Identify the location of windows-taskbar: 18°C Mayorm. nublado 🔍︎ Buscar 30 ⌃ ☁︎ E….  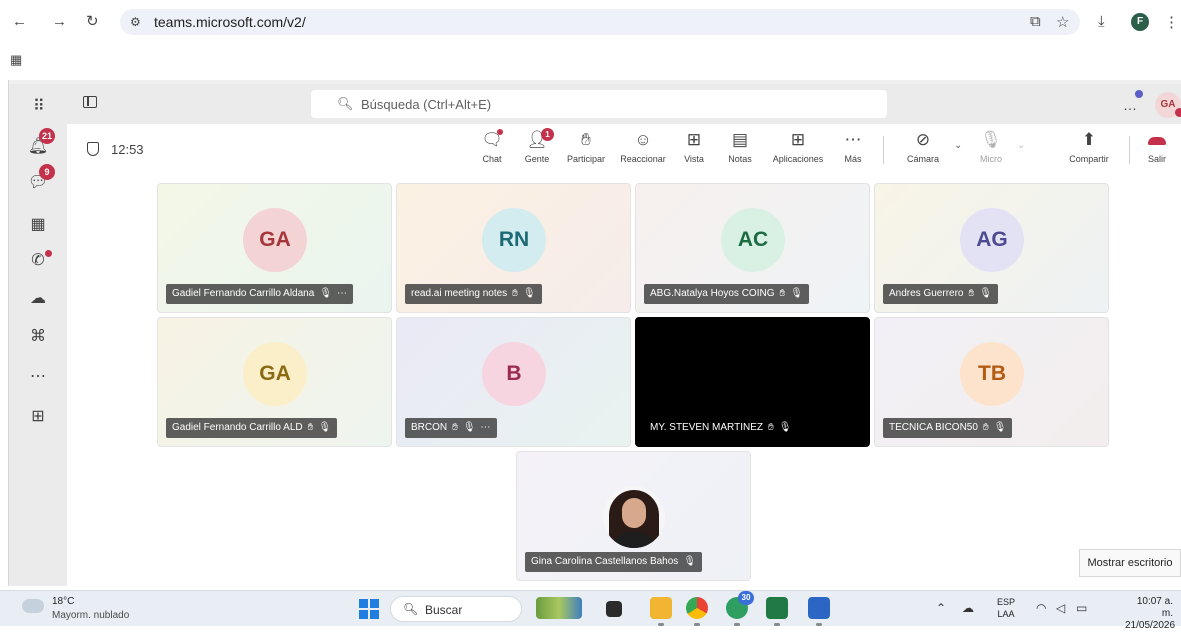
(590, 610).